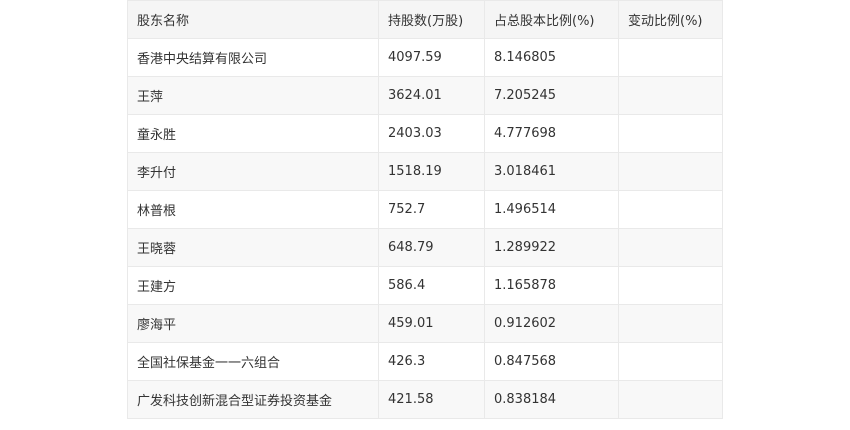  Describe the element at coordinates (253, 361) in the screenshot. I see `cell-name: 全国社保基金一一六组合` at that location.